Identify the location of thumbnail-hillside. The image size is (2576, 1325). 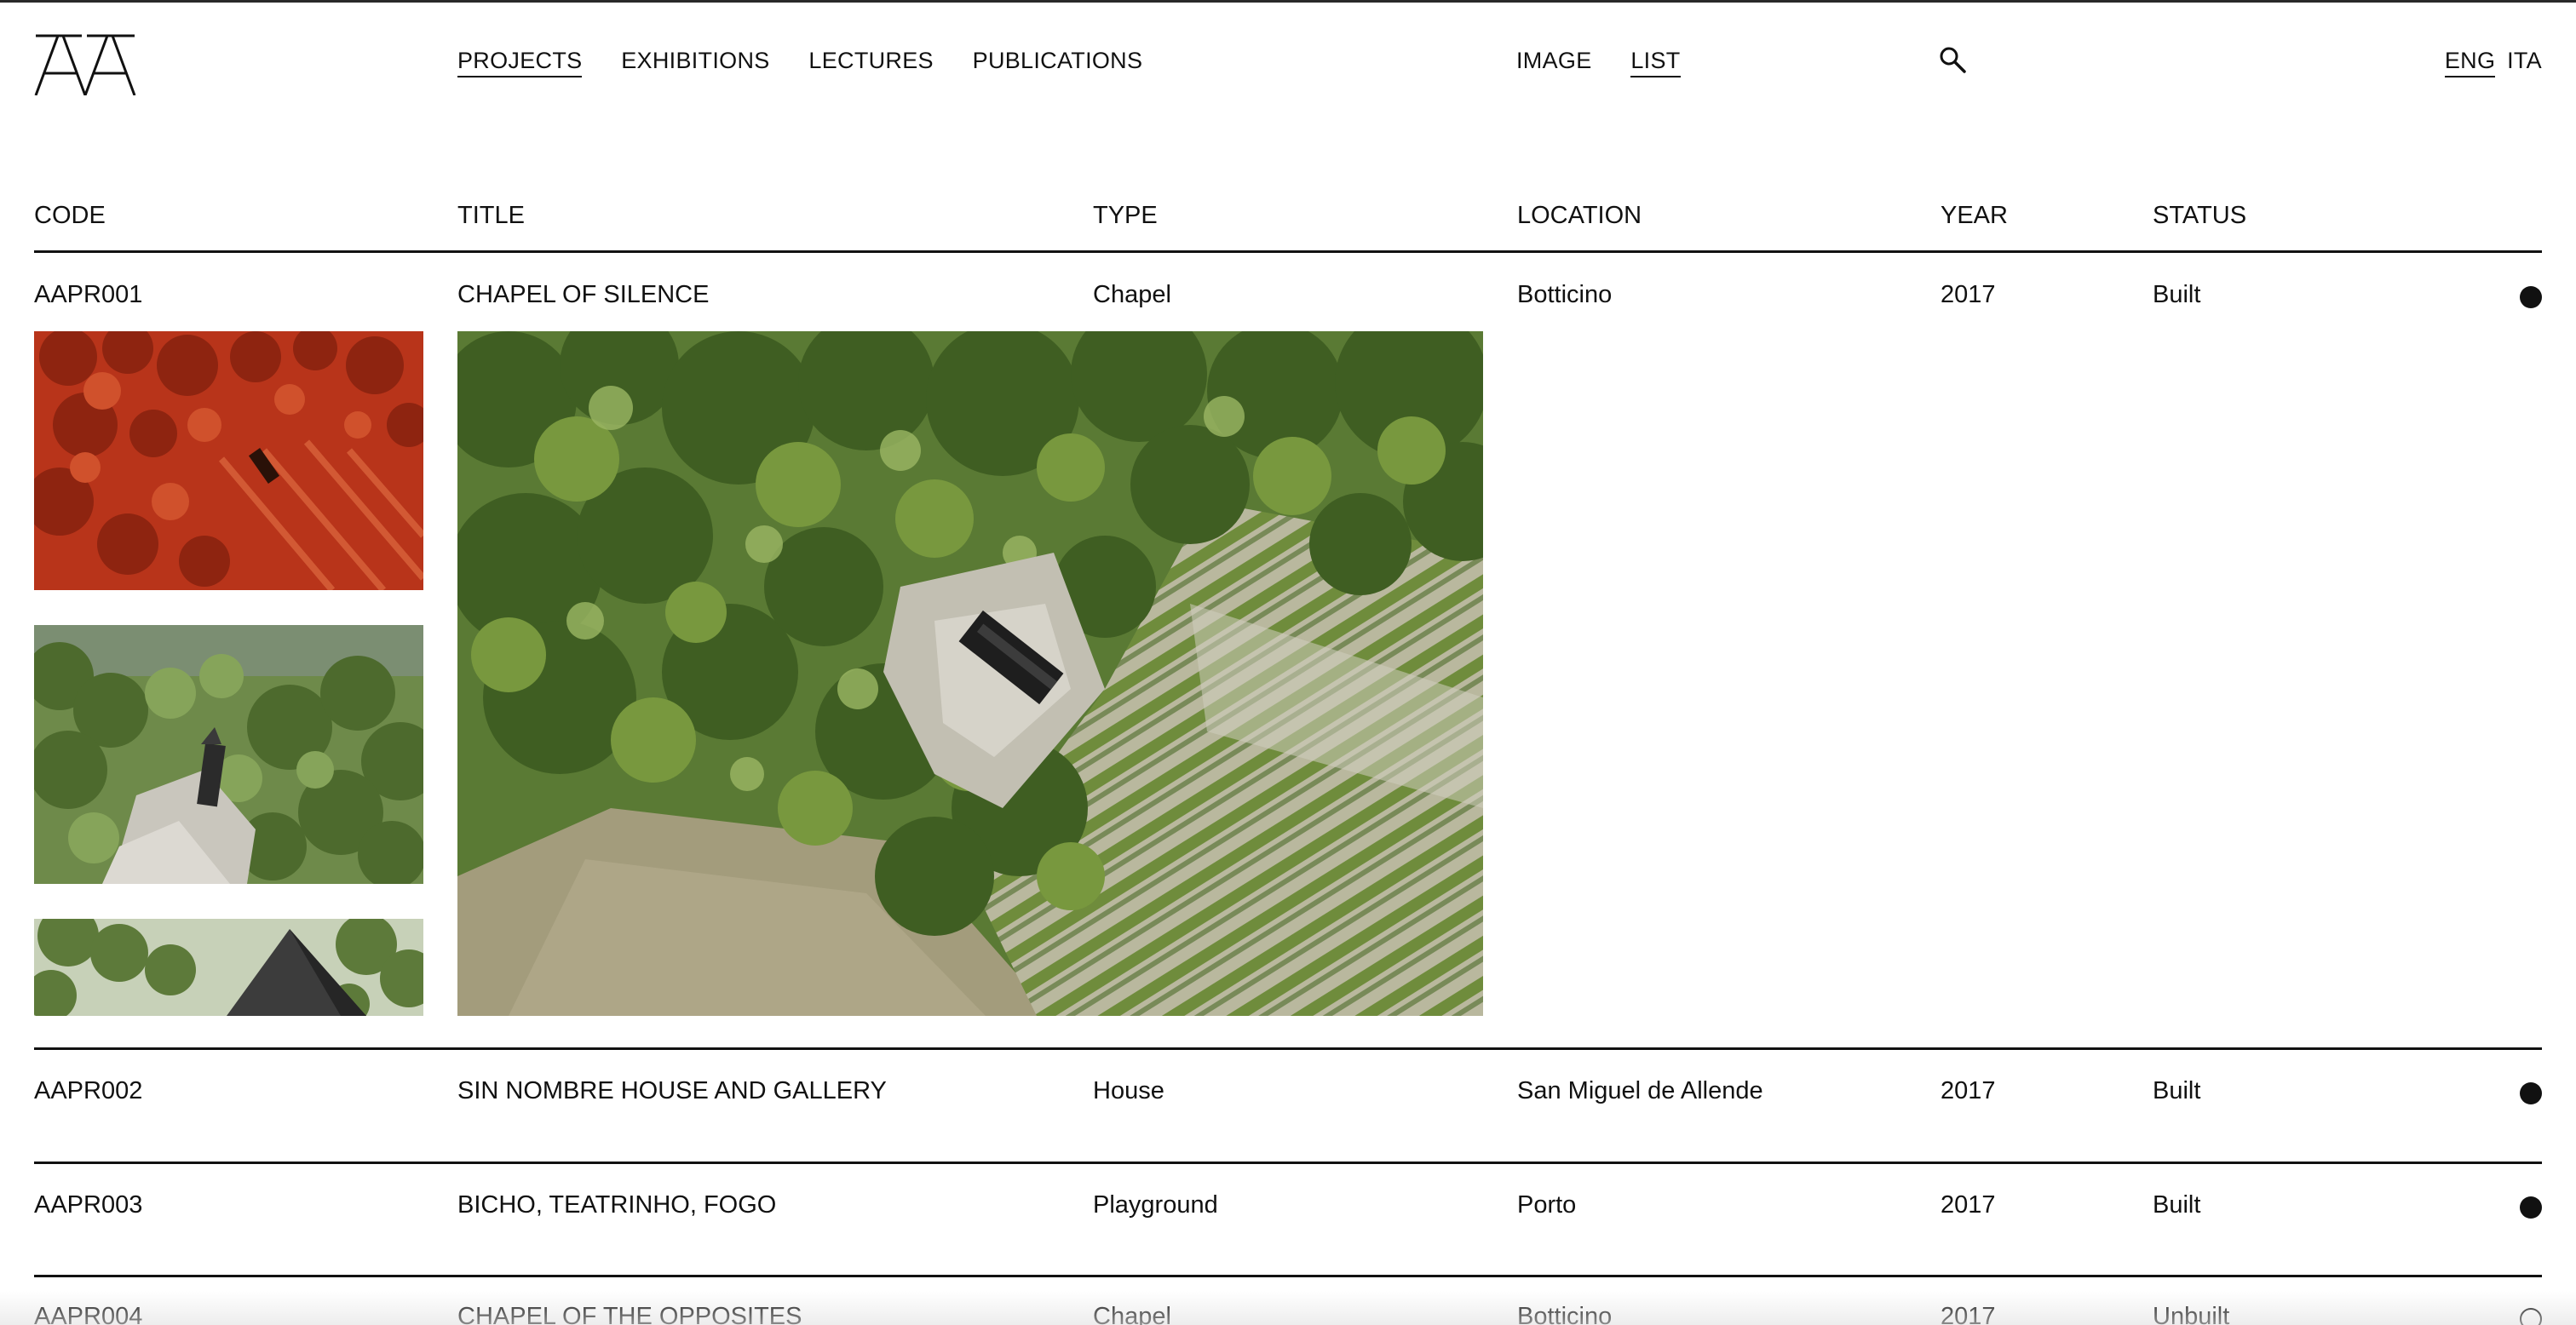
(229, 754).